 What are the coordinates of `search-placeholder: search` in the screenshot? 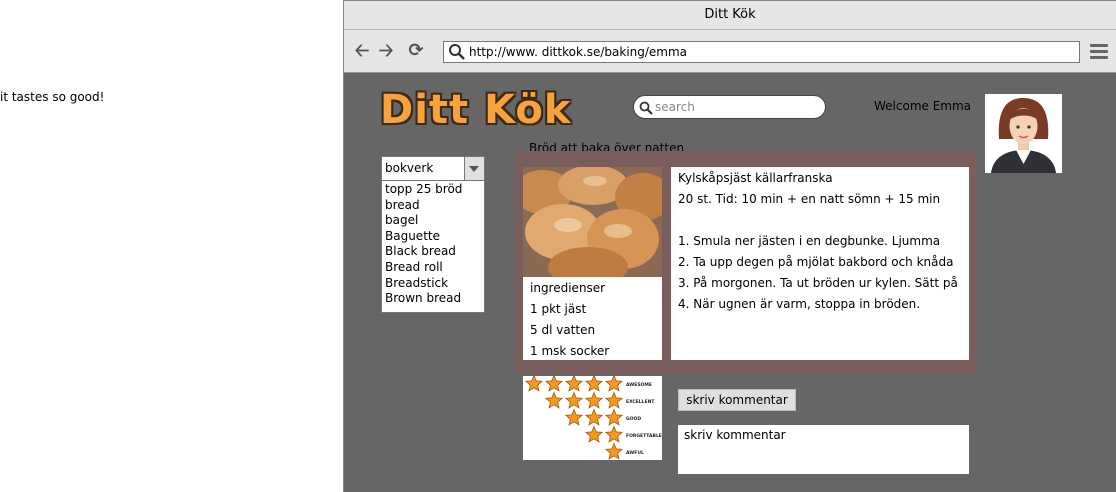 It's located at (675, 107).